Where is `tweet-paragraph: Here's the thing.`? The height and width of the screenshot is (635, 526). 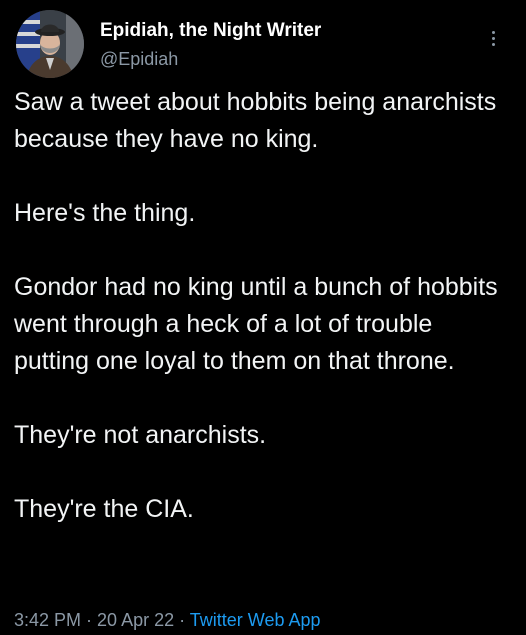 tweet-paragraph: Here's the thing. is located at coordinates (105, 213).